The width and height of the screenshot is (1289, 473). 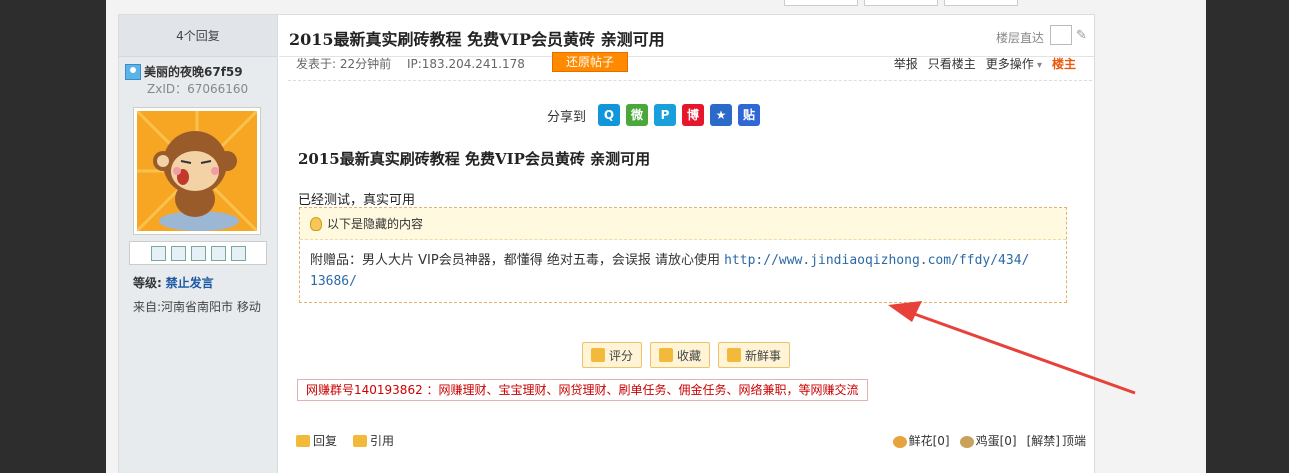 I want to click on hidden-content-header: 以下是隐藏的内容, so click(x=683, y=224).